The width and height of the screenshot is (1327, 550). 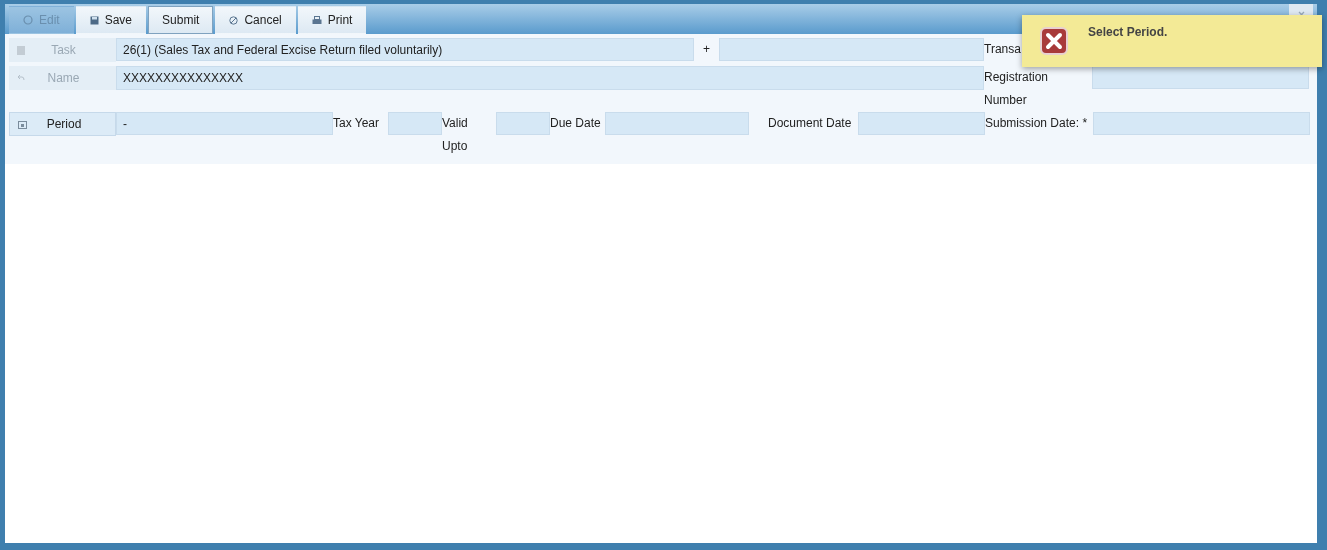 I want to click on plus-text: +, so click(x=706, y=49).